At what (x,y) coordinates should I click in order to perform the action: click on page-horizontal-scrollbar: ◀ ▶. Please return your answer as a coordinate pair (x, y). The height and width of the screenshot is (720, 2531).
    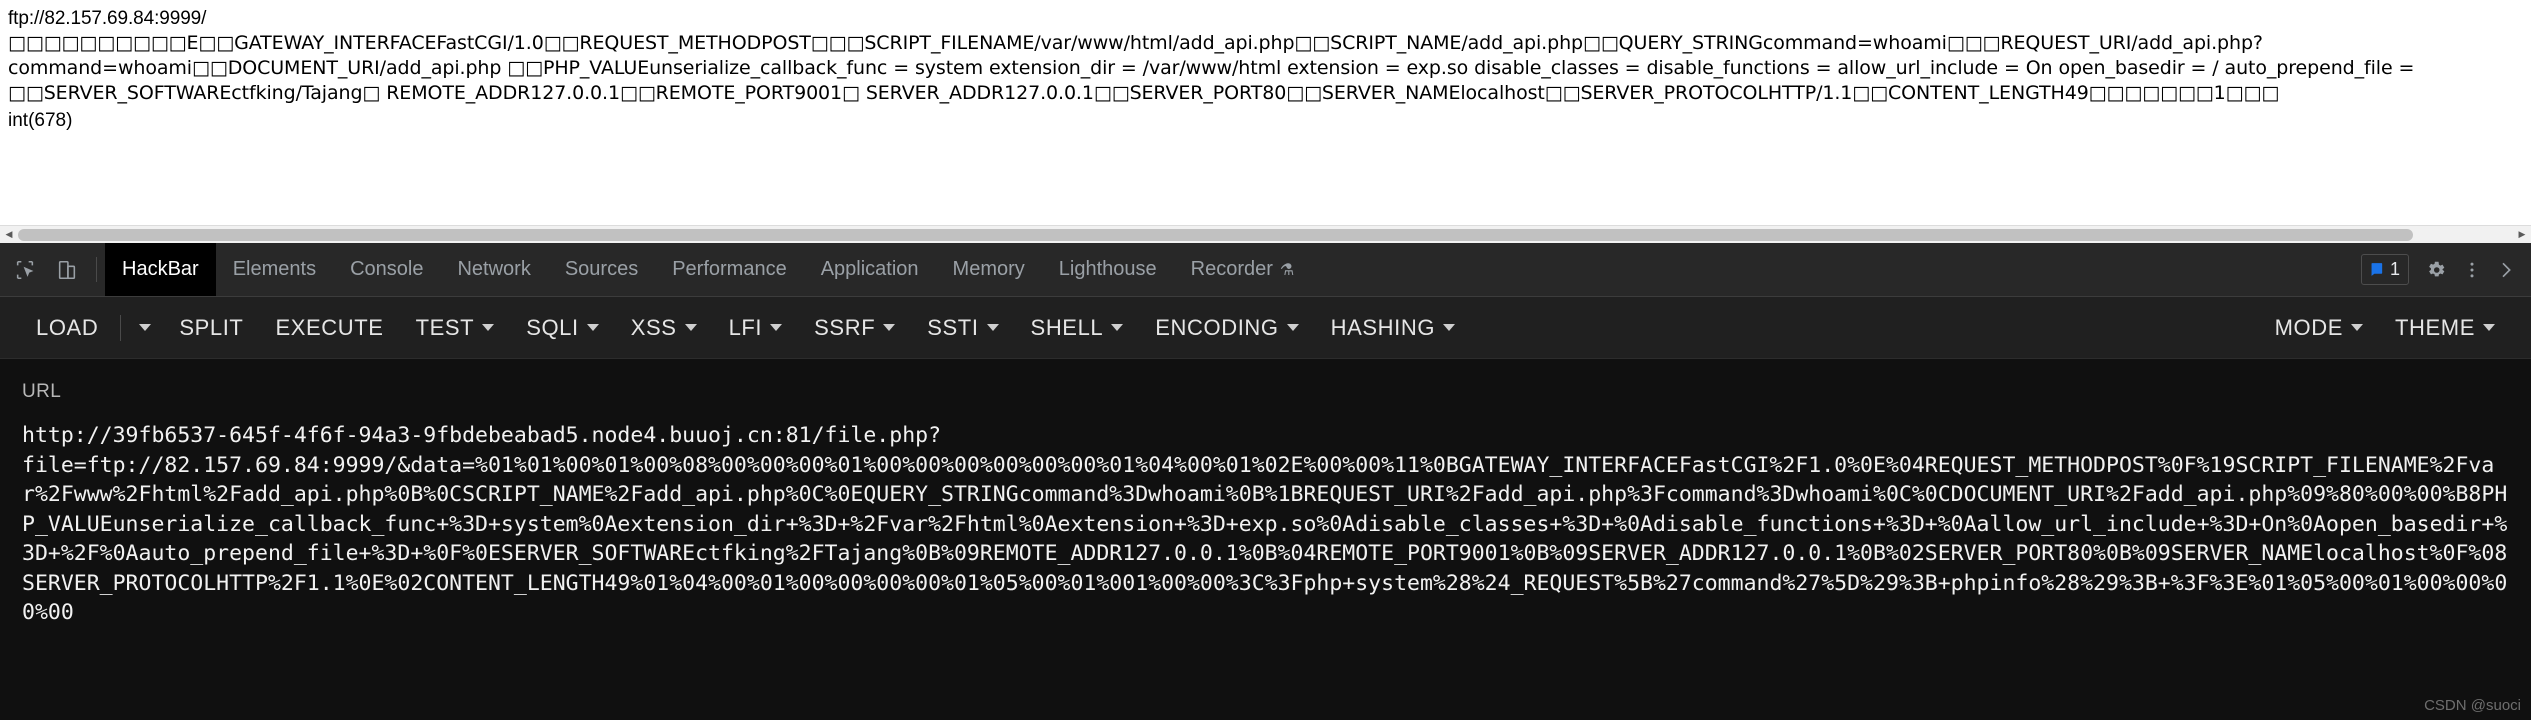
    Looking at the image, I should click on (1265, 234).